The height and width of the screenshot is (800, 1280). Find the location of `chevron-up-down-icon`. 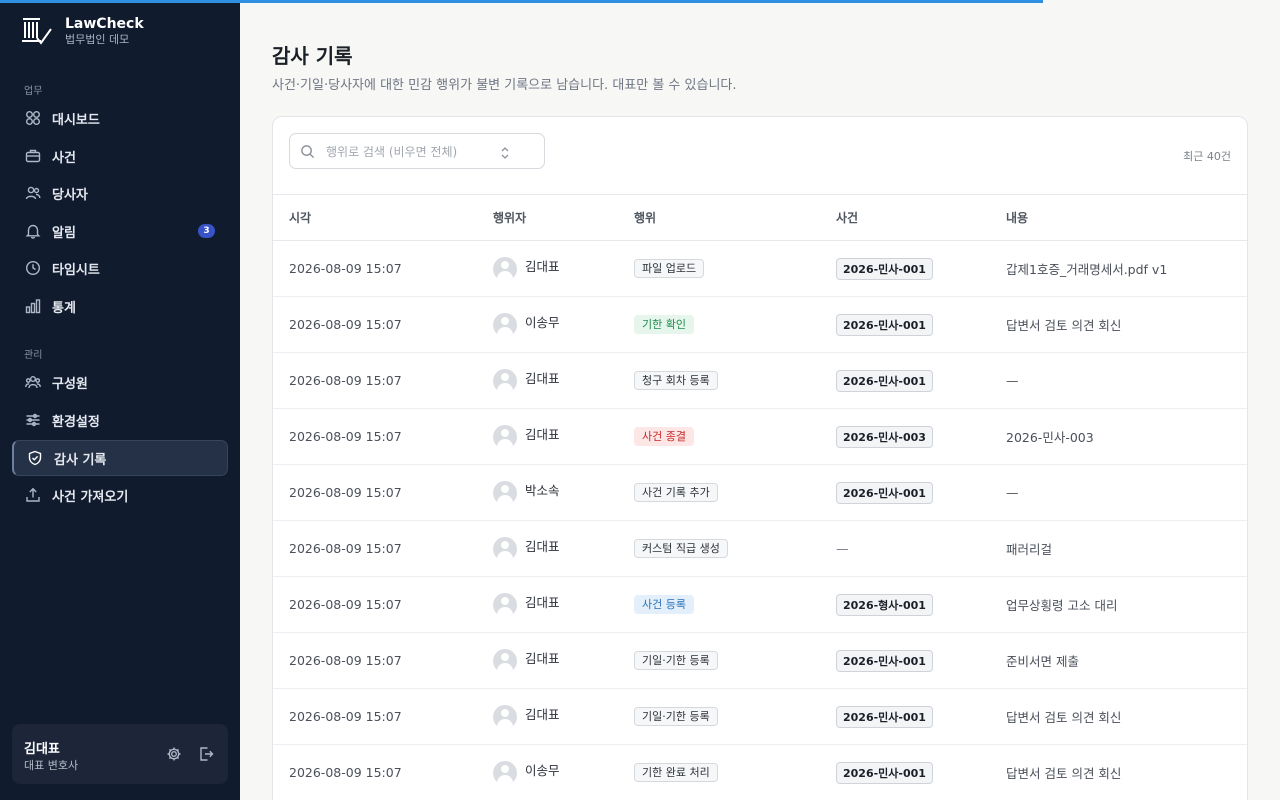

chevron-up-down-icon is located at coordinates (506, 152).